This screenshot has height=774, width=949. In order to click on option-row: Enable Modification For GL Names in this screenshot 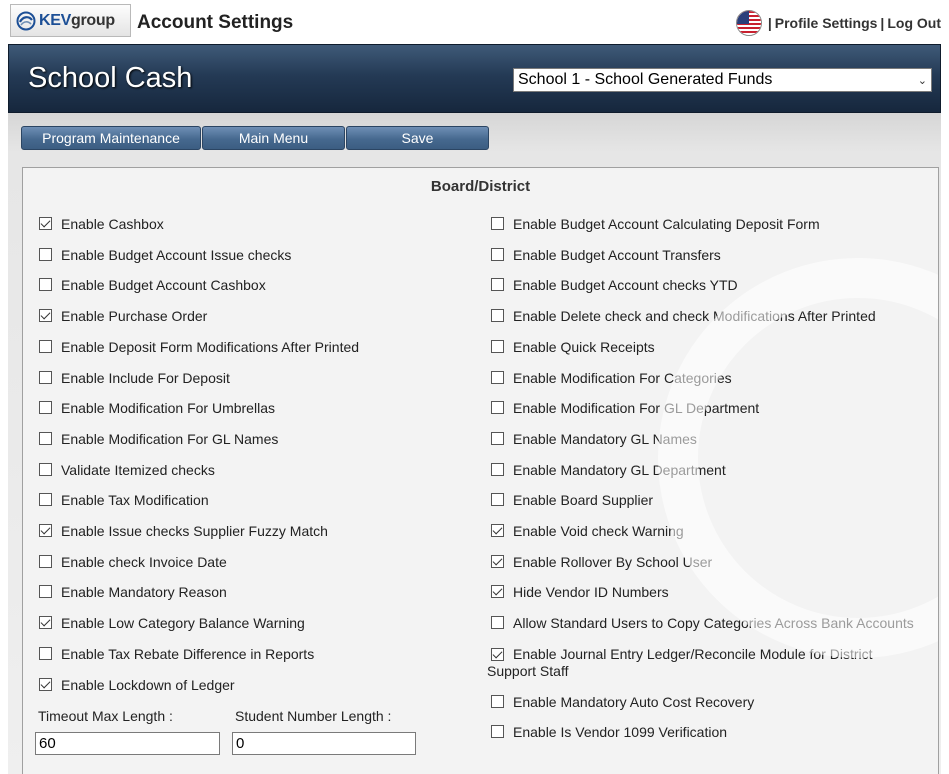, I will do `click(158, 439)`.